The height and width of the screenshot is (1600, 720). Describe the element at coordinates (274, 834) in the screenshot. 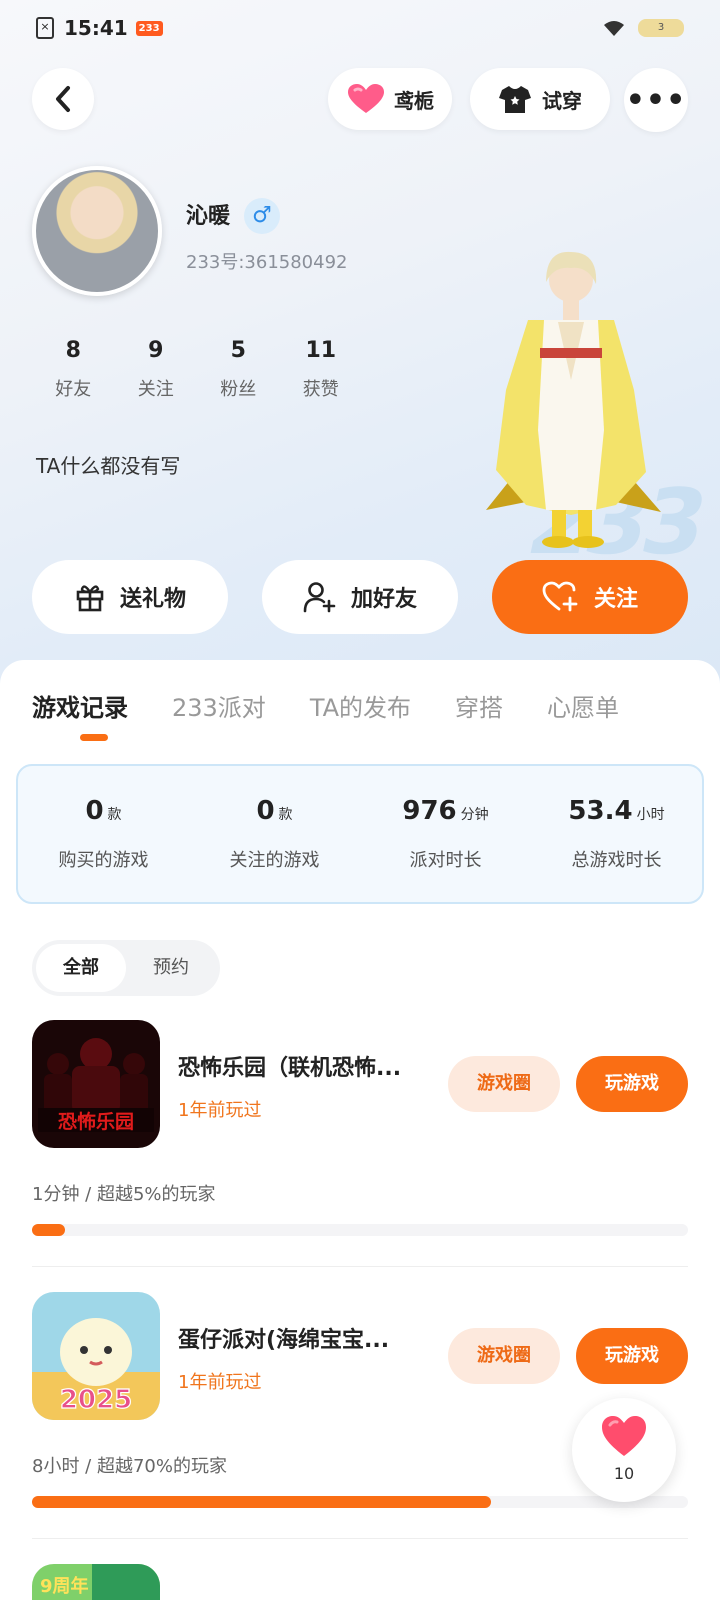

I see `summary-followed: 0款 关注的游戏` at that location.